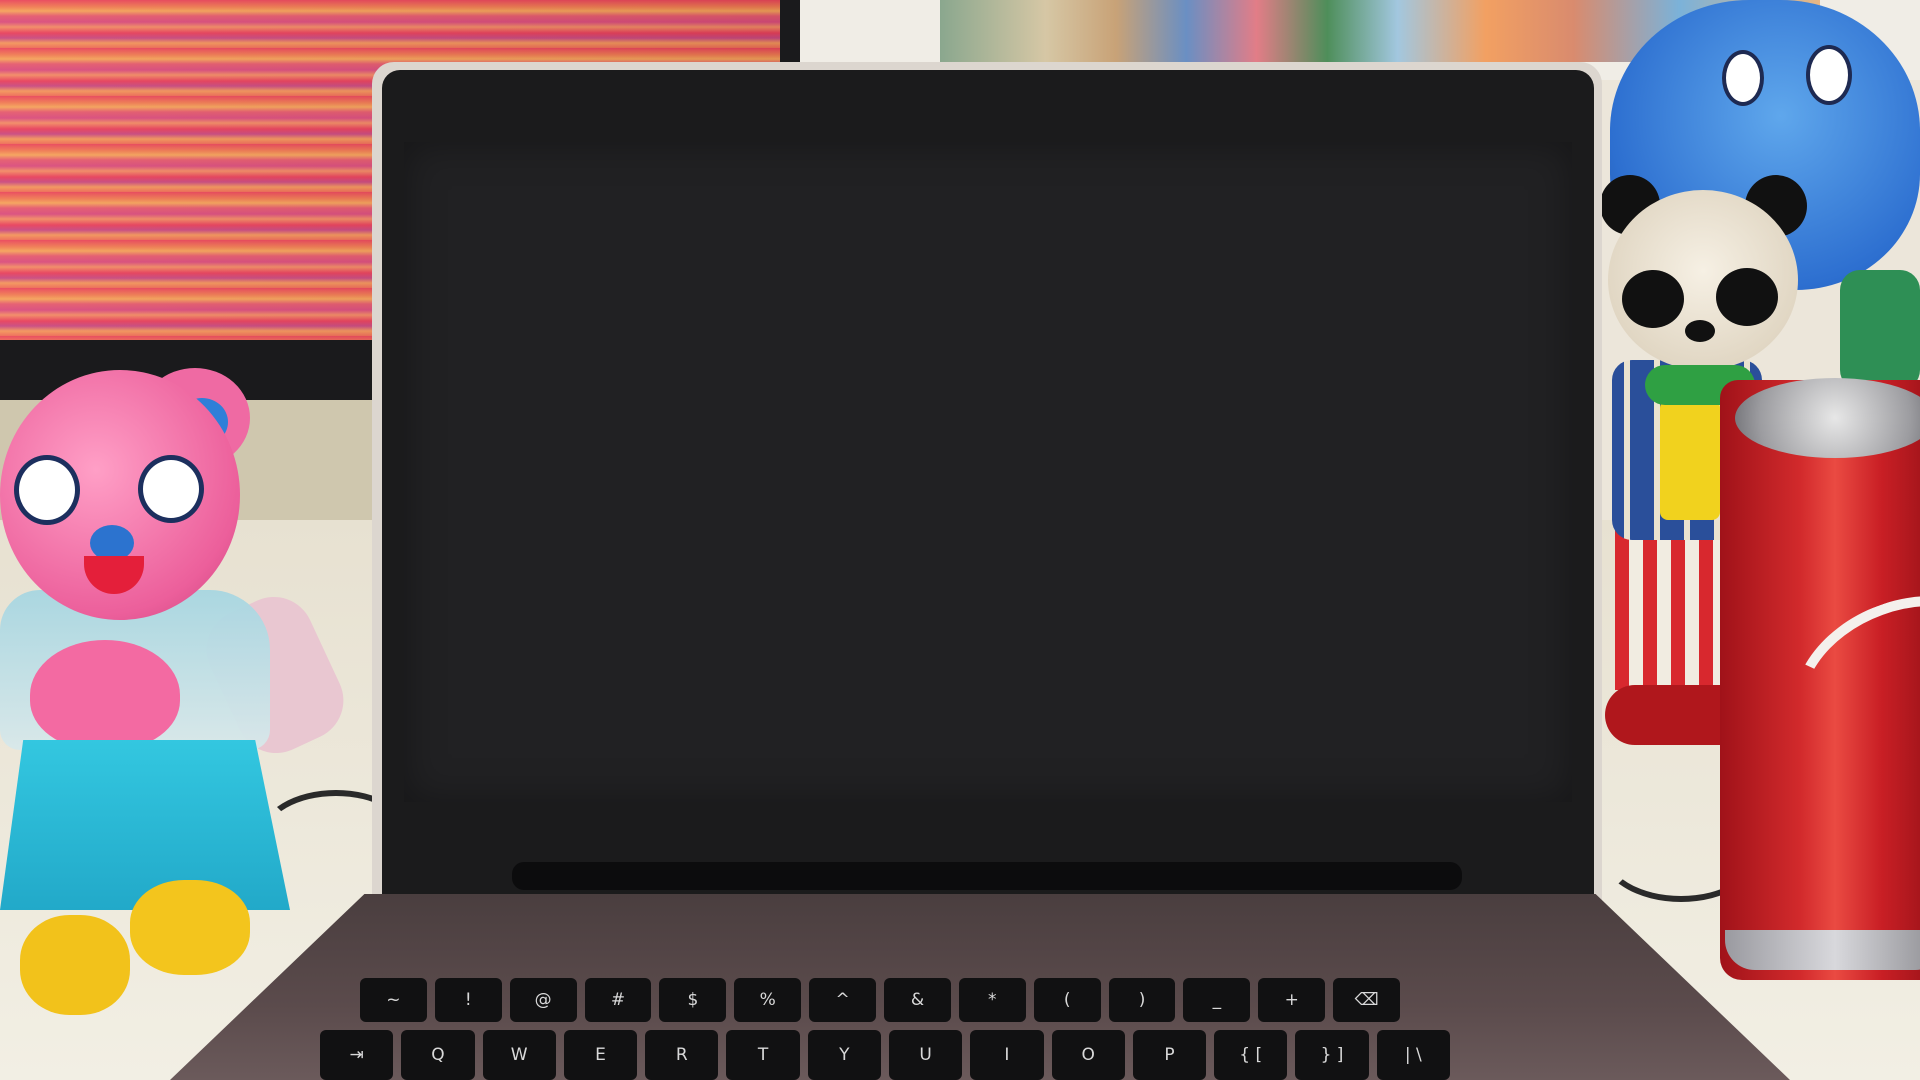 This screenshot has height=1080, width=1920. What do you see at coordinates (925, 1055) in the screenshot?
I see `keyboard-key: U` at bounding box center [925, 1055].